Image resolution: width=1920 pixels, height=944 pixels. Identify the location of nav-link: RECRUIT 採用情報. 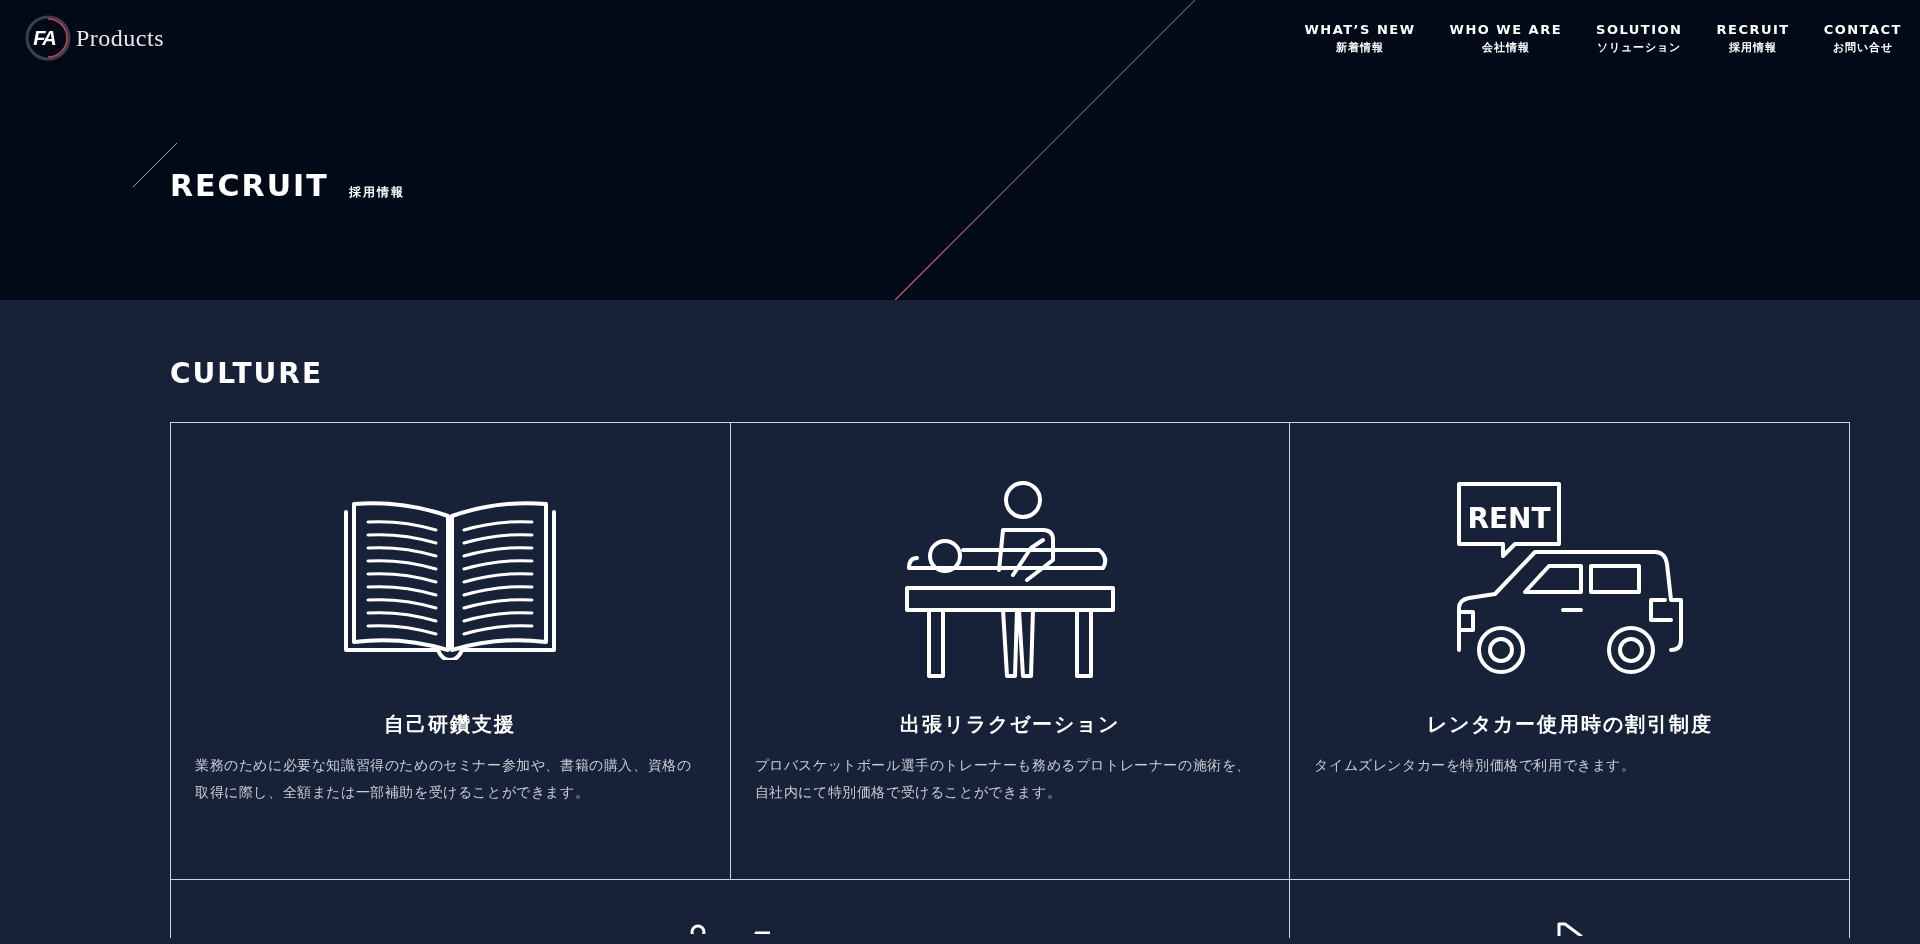
(1753, 38).